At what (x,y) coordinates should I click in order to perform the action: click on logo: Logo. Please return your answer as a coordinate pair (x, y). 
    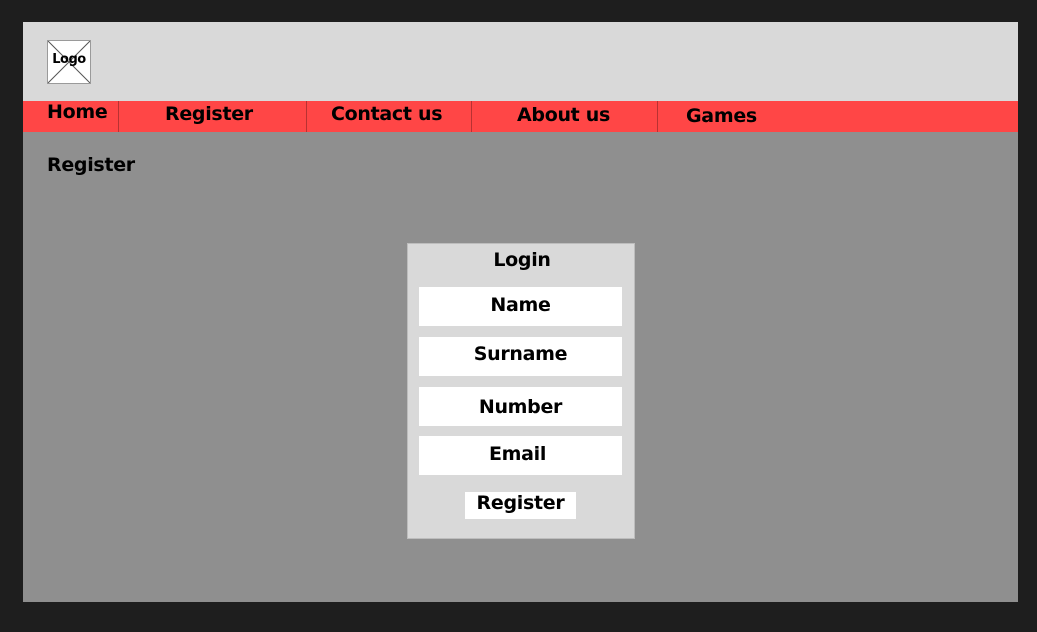
    Looking at the image, I should click on (69, 62).